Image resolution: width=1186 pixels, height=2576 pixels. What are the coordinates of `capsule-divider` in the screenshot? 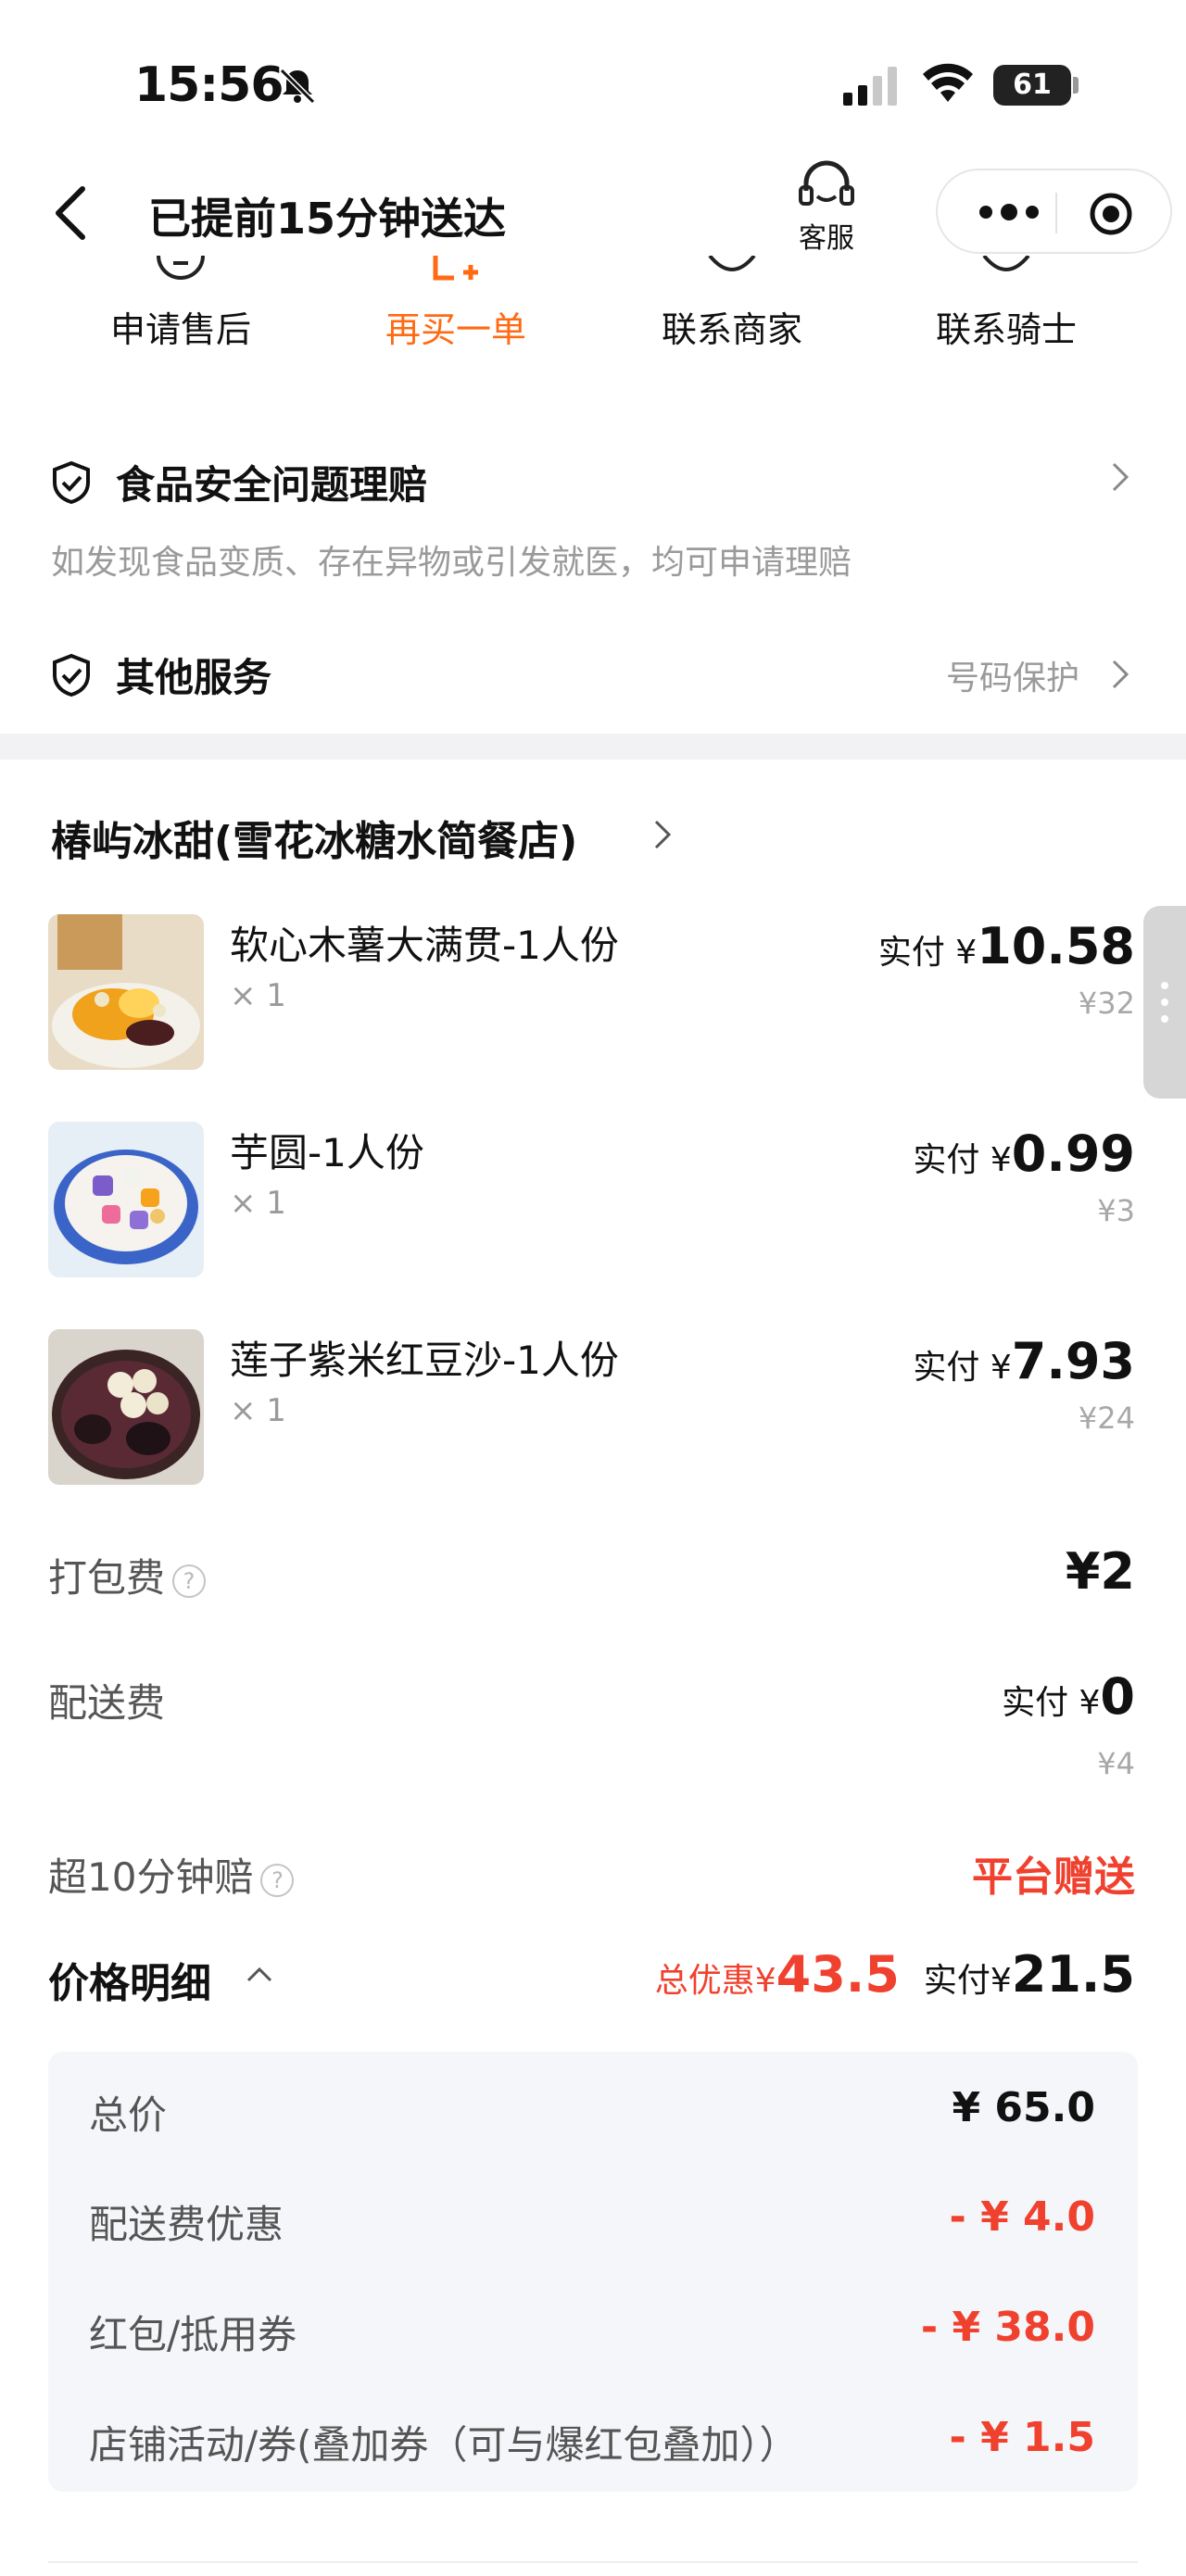 It's located at (1056, 213).